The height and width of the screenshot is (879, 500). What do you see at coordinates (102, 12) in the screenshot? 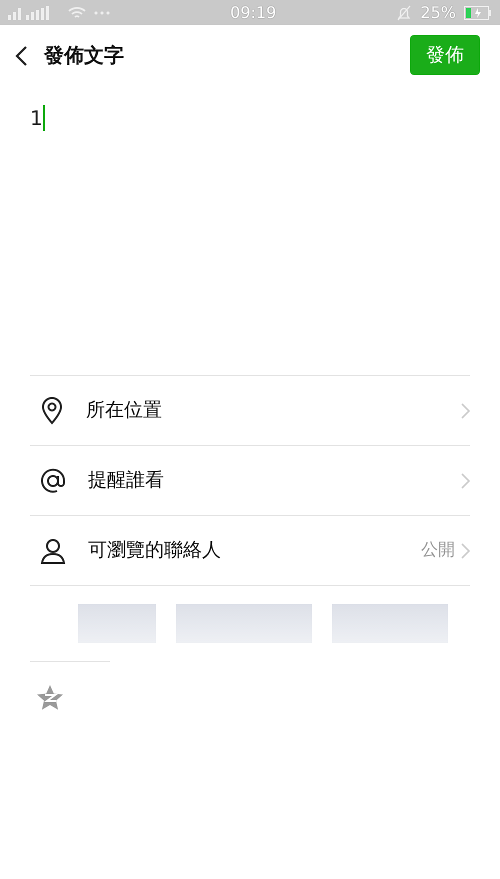
I see `more-icon` at bounding box center [102, 12].